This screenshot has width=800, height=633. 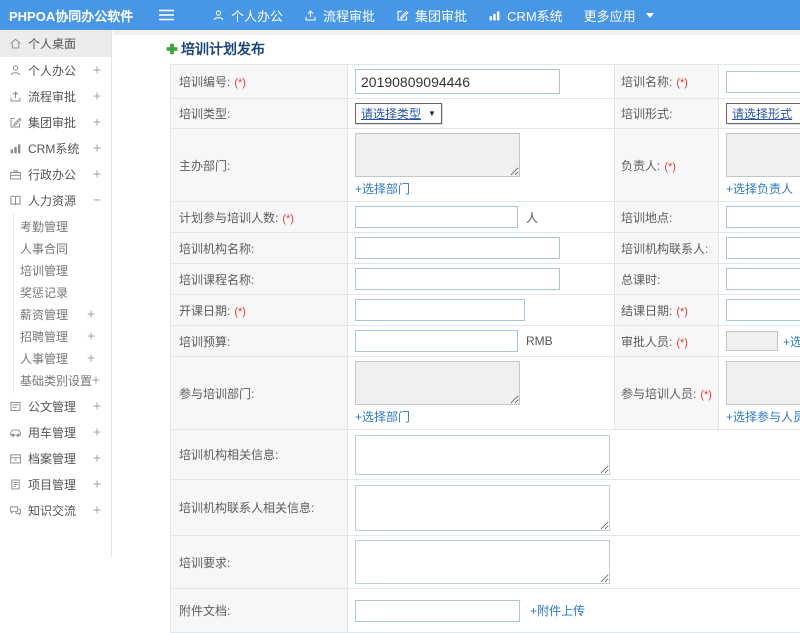 I want to click on sidebar-item-label: 档案管理, so click(x=52, y=458).